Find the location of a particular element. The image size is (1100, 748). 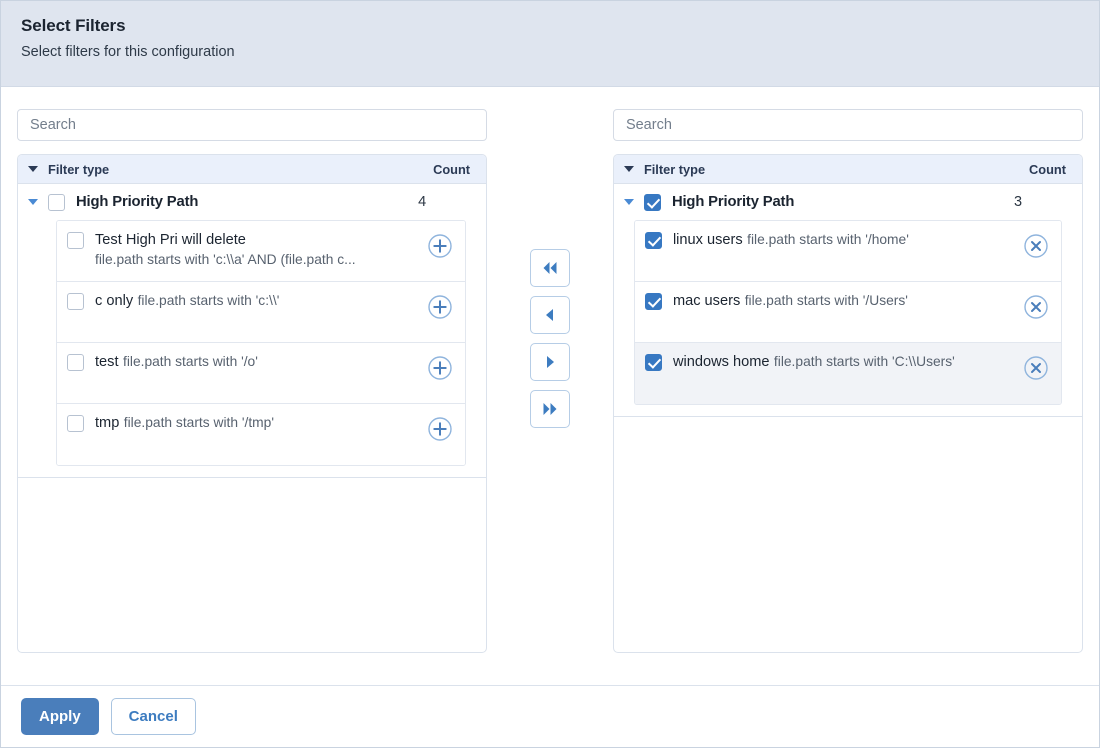

search-input-left is located at coordinates (252, 125).